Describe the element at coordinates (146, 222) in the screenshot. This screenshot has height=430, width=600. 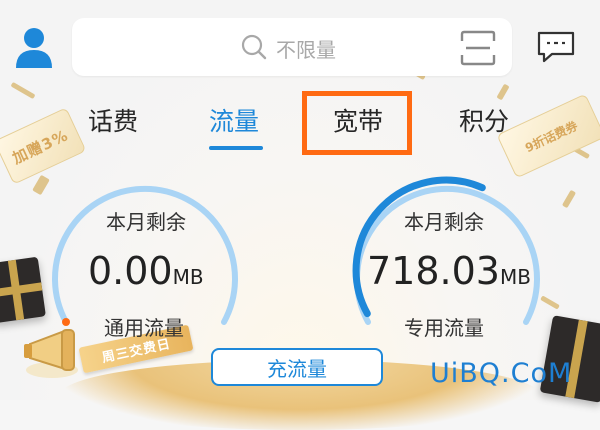
I see `general-data-label: 本月剩余` at that location.